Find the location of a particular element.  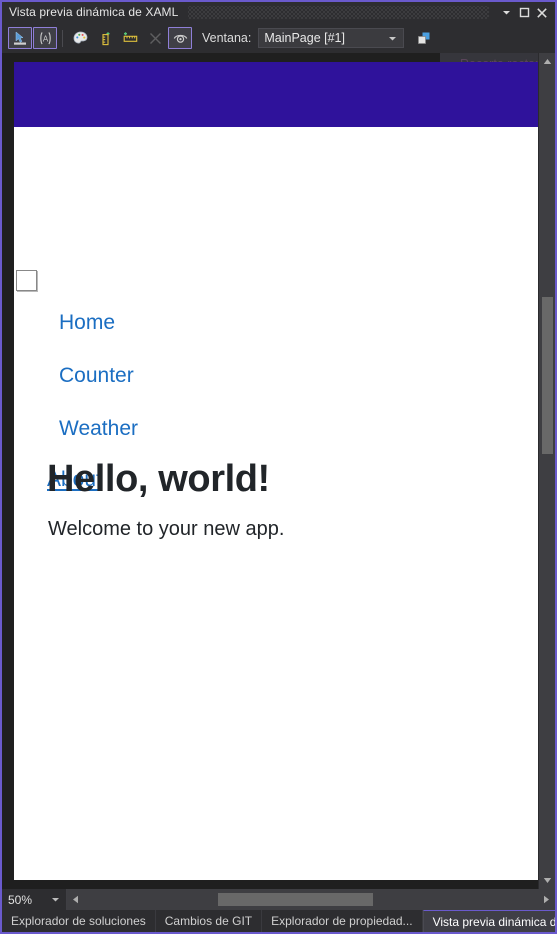

window-title: Vista previa dinámica de XAML is located at coordinates (94, 12).